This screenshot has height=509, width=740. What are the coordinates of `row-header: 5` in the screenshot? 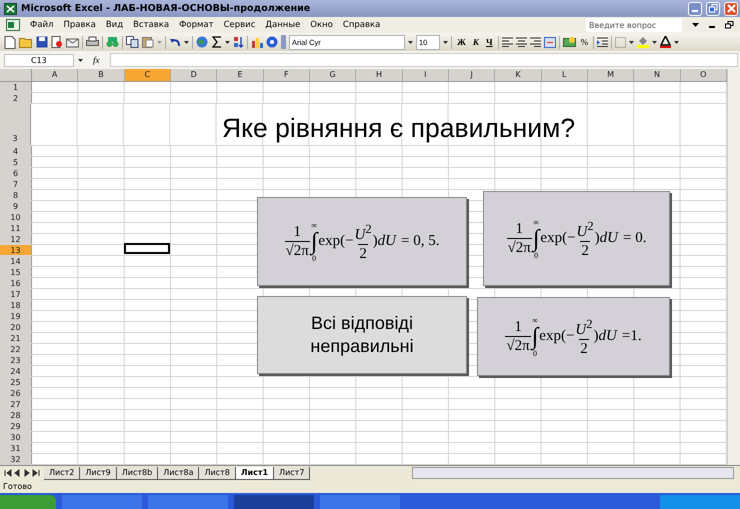 It's located at (16, 162).